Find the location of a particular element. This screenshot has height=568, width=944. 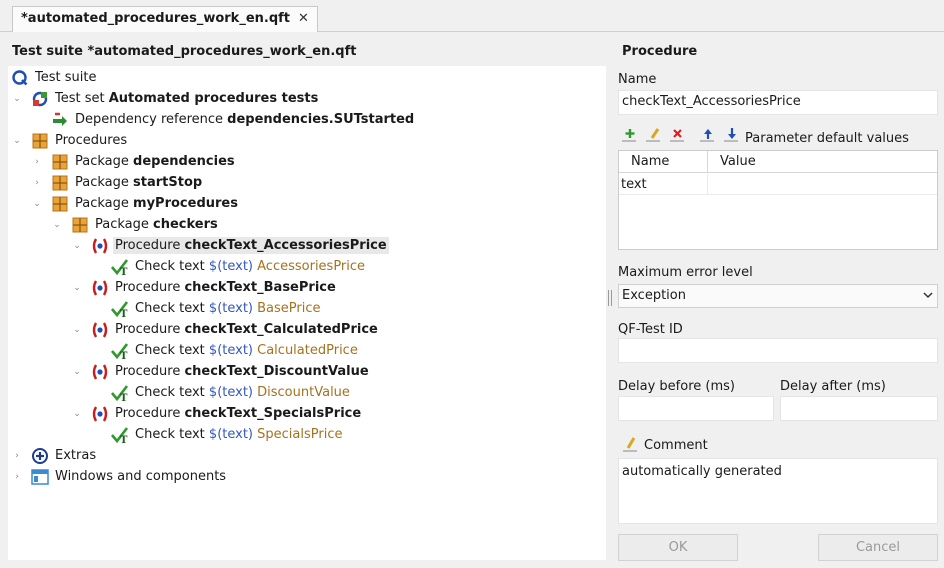

max-error-select: Exception is located at coordinates (778, 296).